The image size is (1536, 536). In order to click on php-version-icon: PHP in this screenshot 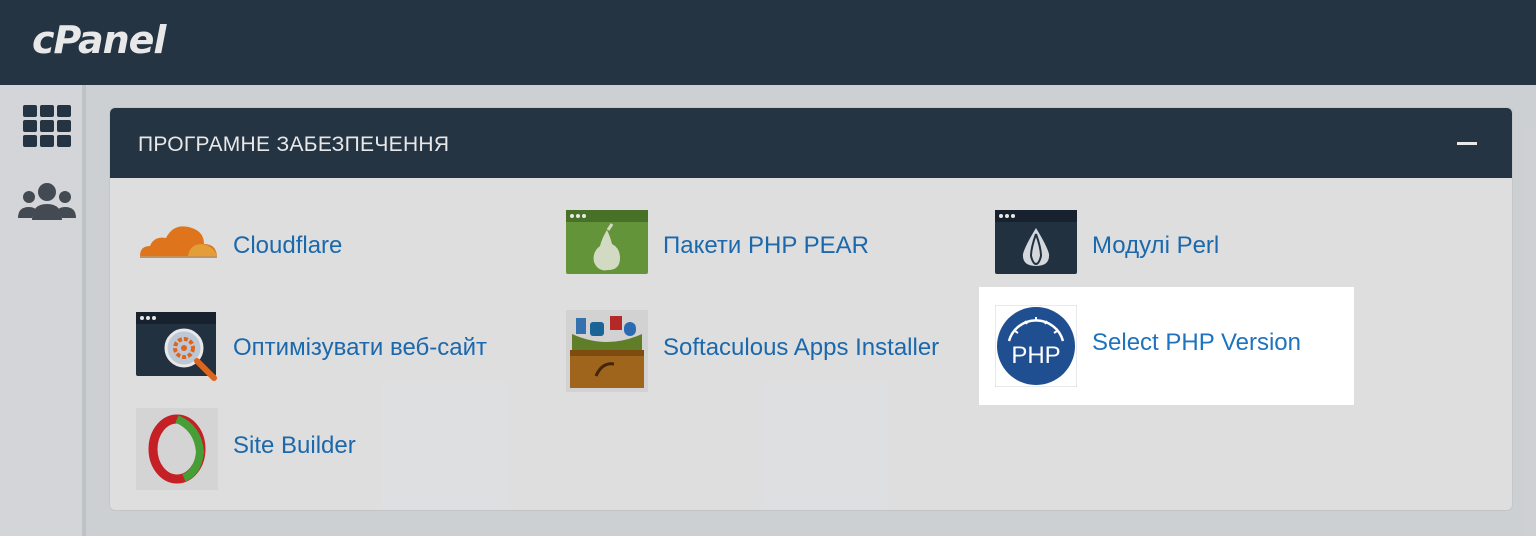, I will do `click(1036, 346)`.